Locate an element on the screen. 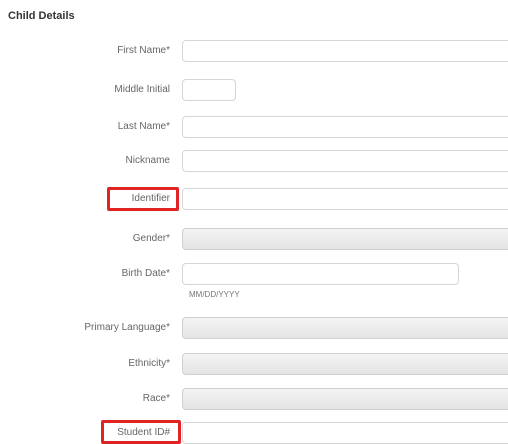  identifier-label: Identifier is located at coordinates (150, 198).